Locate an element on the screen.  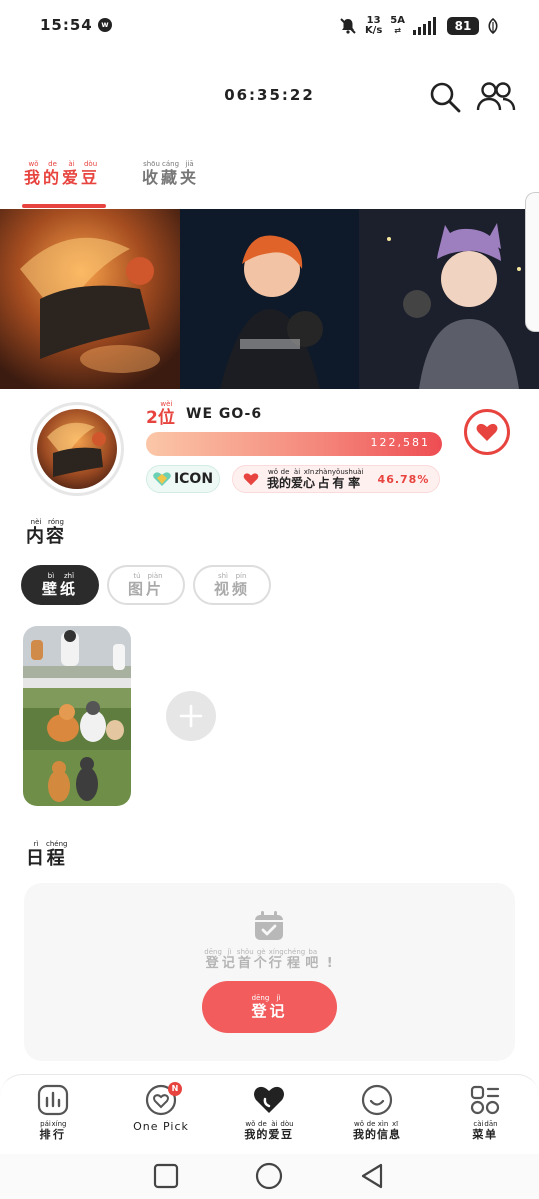
search-icon is located at coordinates (445, 97).